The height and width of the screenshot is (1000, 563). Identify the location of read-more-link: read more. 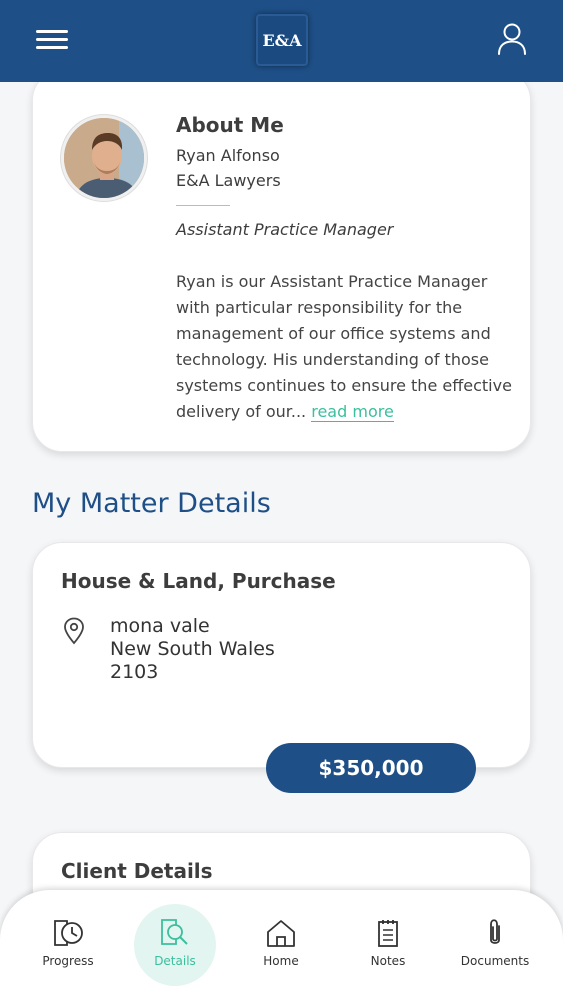
(352, 412).